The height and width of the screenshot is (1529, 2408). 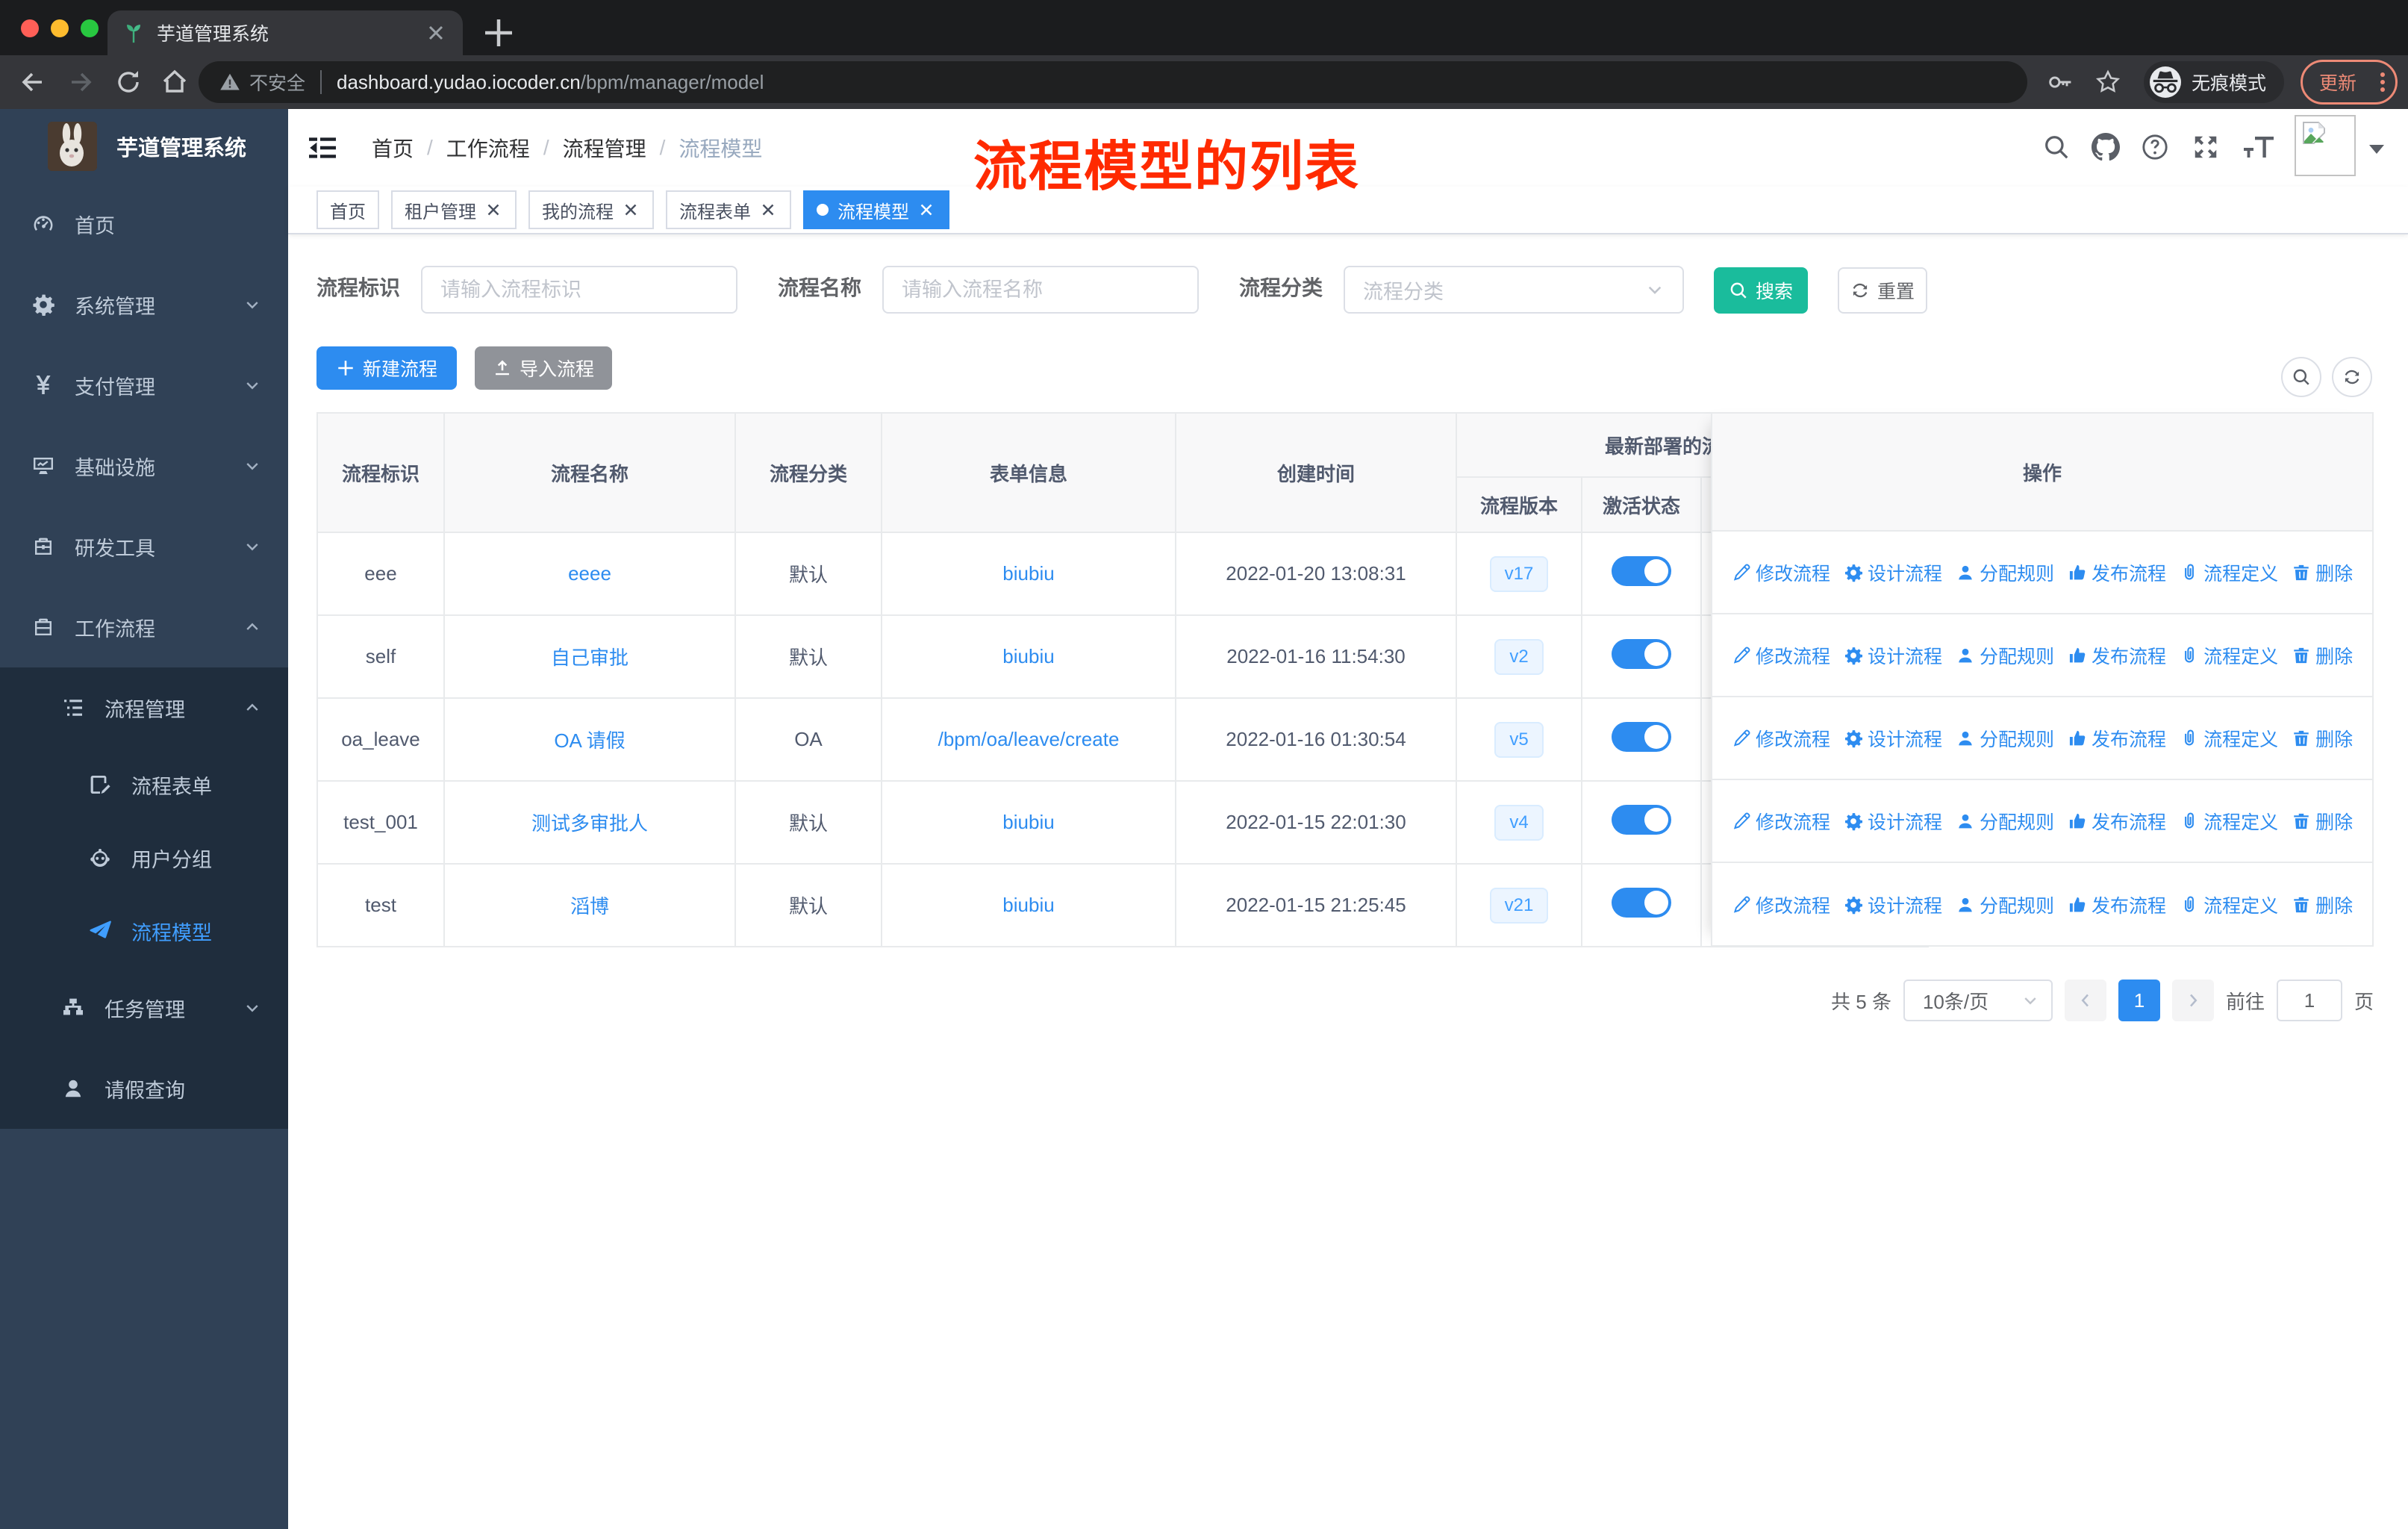 What do you see at coordinates (499, 33) in the screenshot?
I see `new-tab-button` at bounding box center [499, 33].